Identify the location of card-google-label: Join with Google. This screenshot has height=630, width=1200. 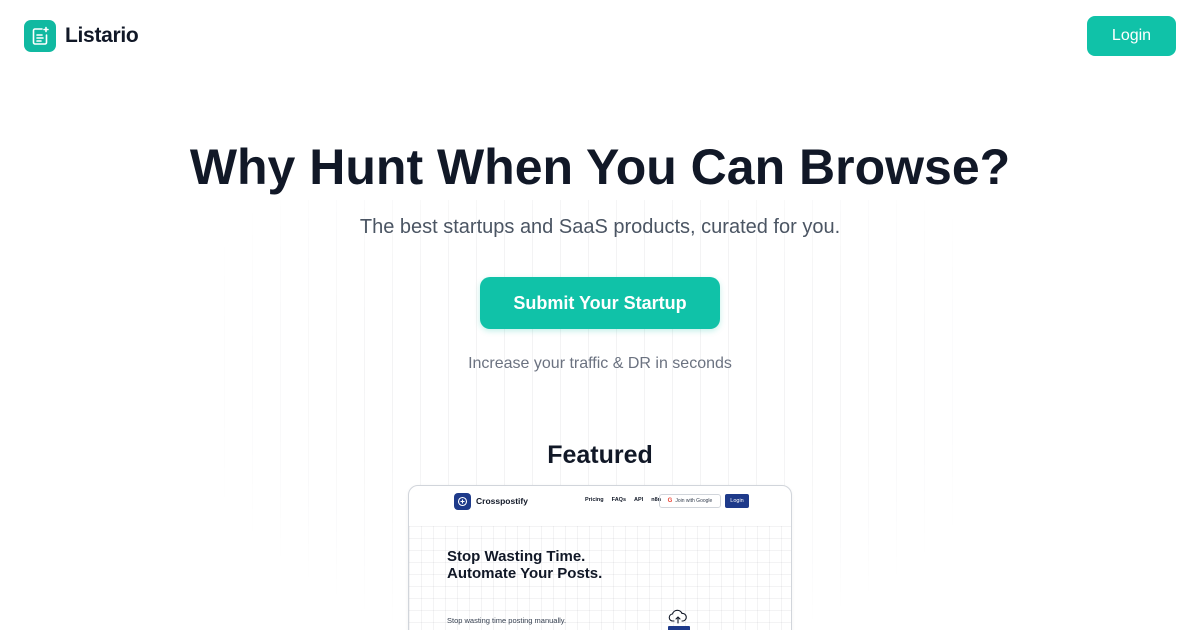
(694, 501).